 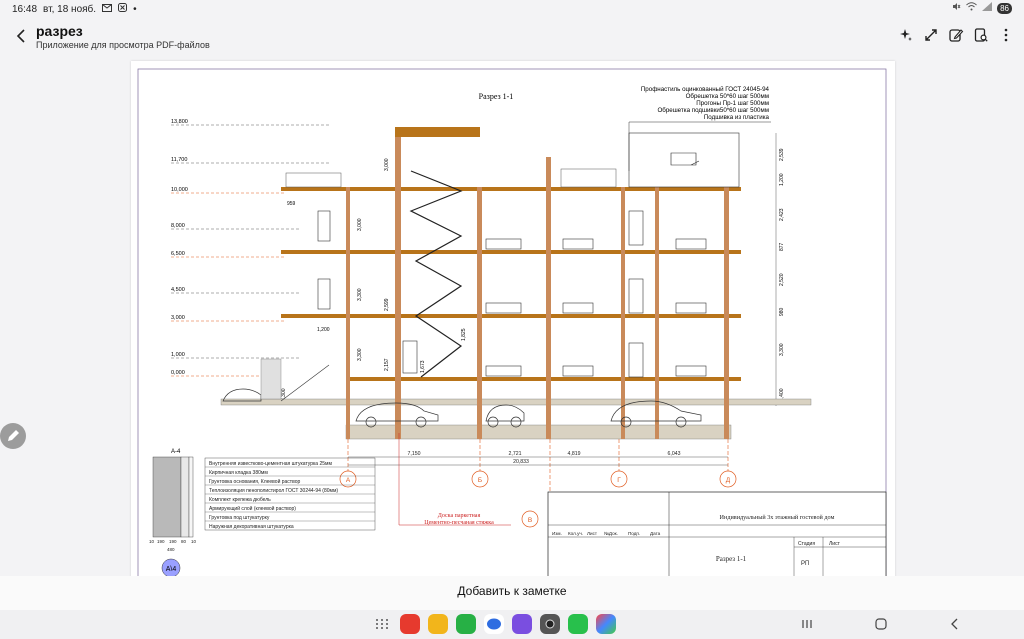 I want to click on elevation-mark: 6,500, so click(x=228, y=254).